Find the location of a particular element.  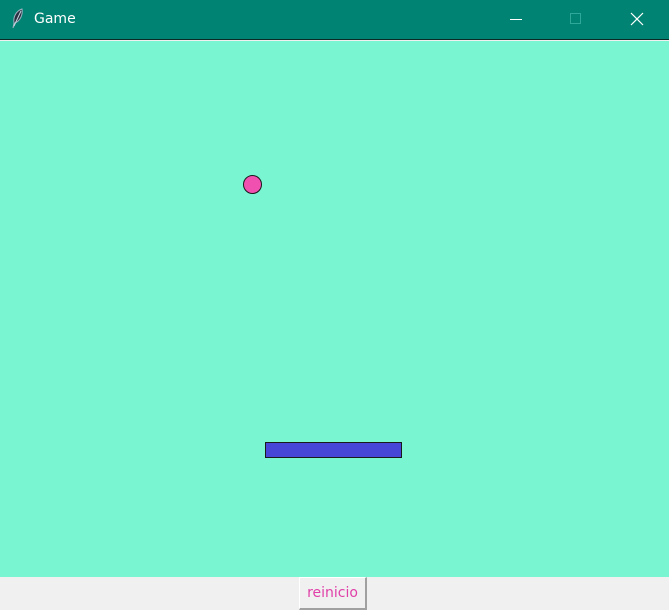

maximize-button is located at coordinates (576, 19).